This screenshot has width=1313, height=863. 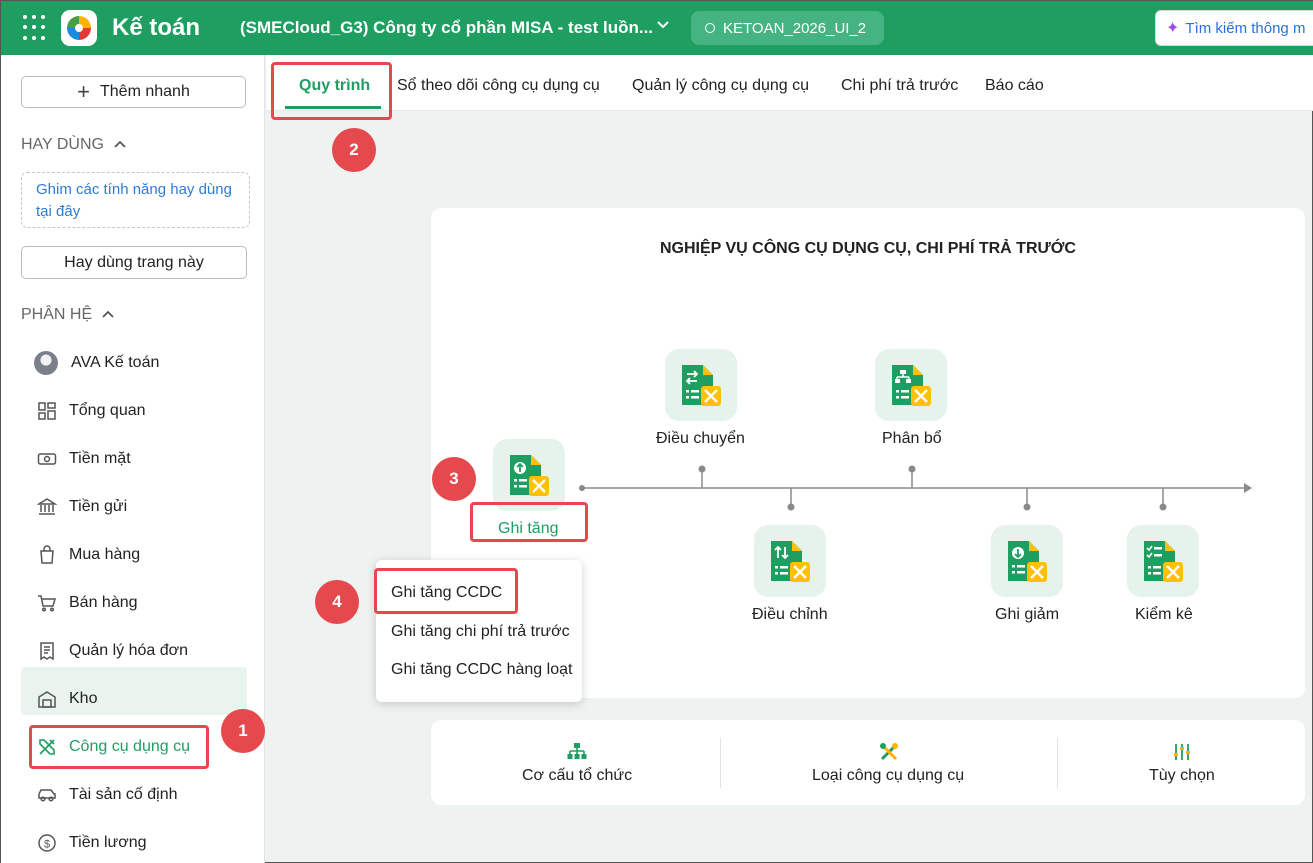 What do you see at coordinates (912, 439) in the screenshot?
I see `allocate-label: Phân bổ` at bounding box center [912, 439].